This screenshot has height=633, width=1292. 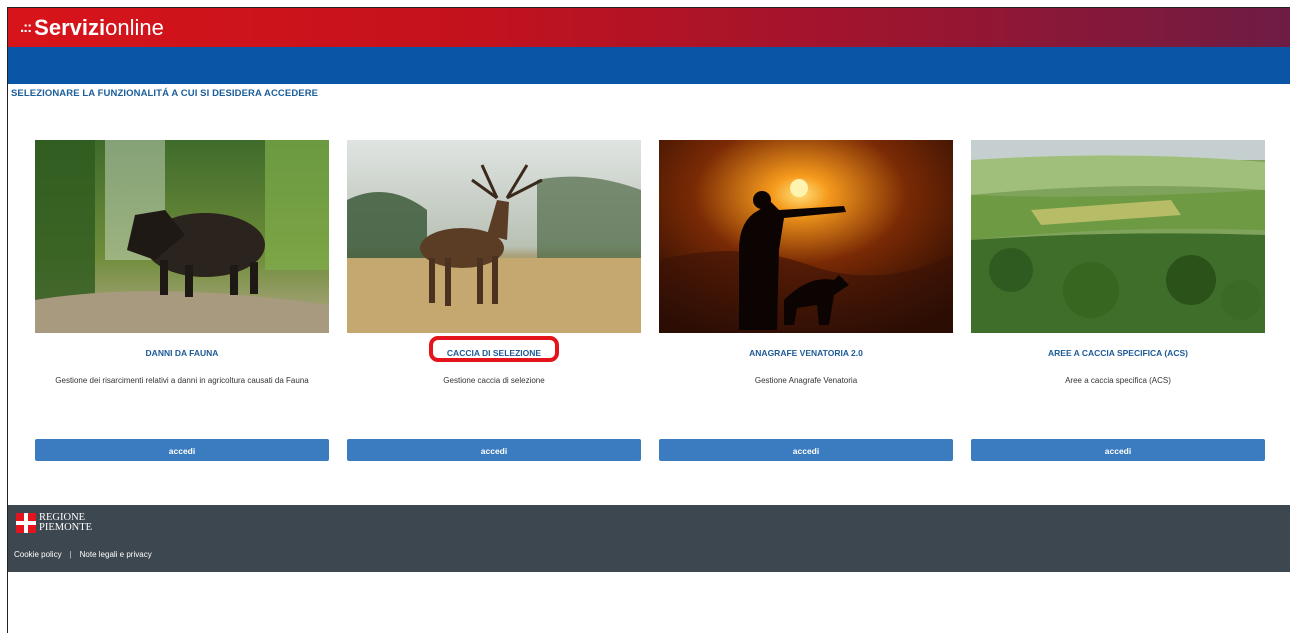 What do you see at coordinates (1118, 450) in the screenshot?
I see `accedi-button-aree-caccia-specifica: accedi` at bounding box center [1118, 450].